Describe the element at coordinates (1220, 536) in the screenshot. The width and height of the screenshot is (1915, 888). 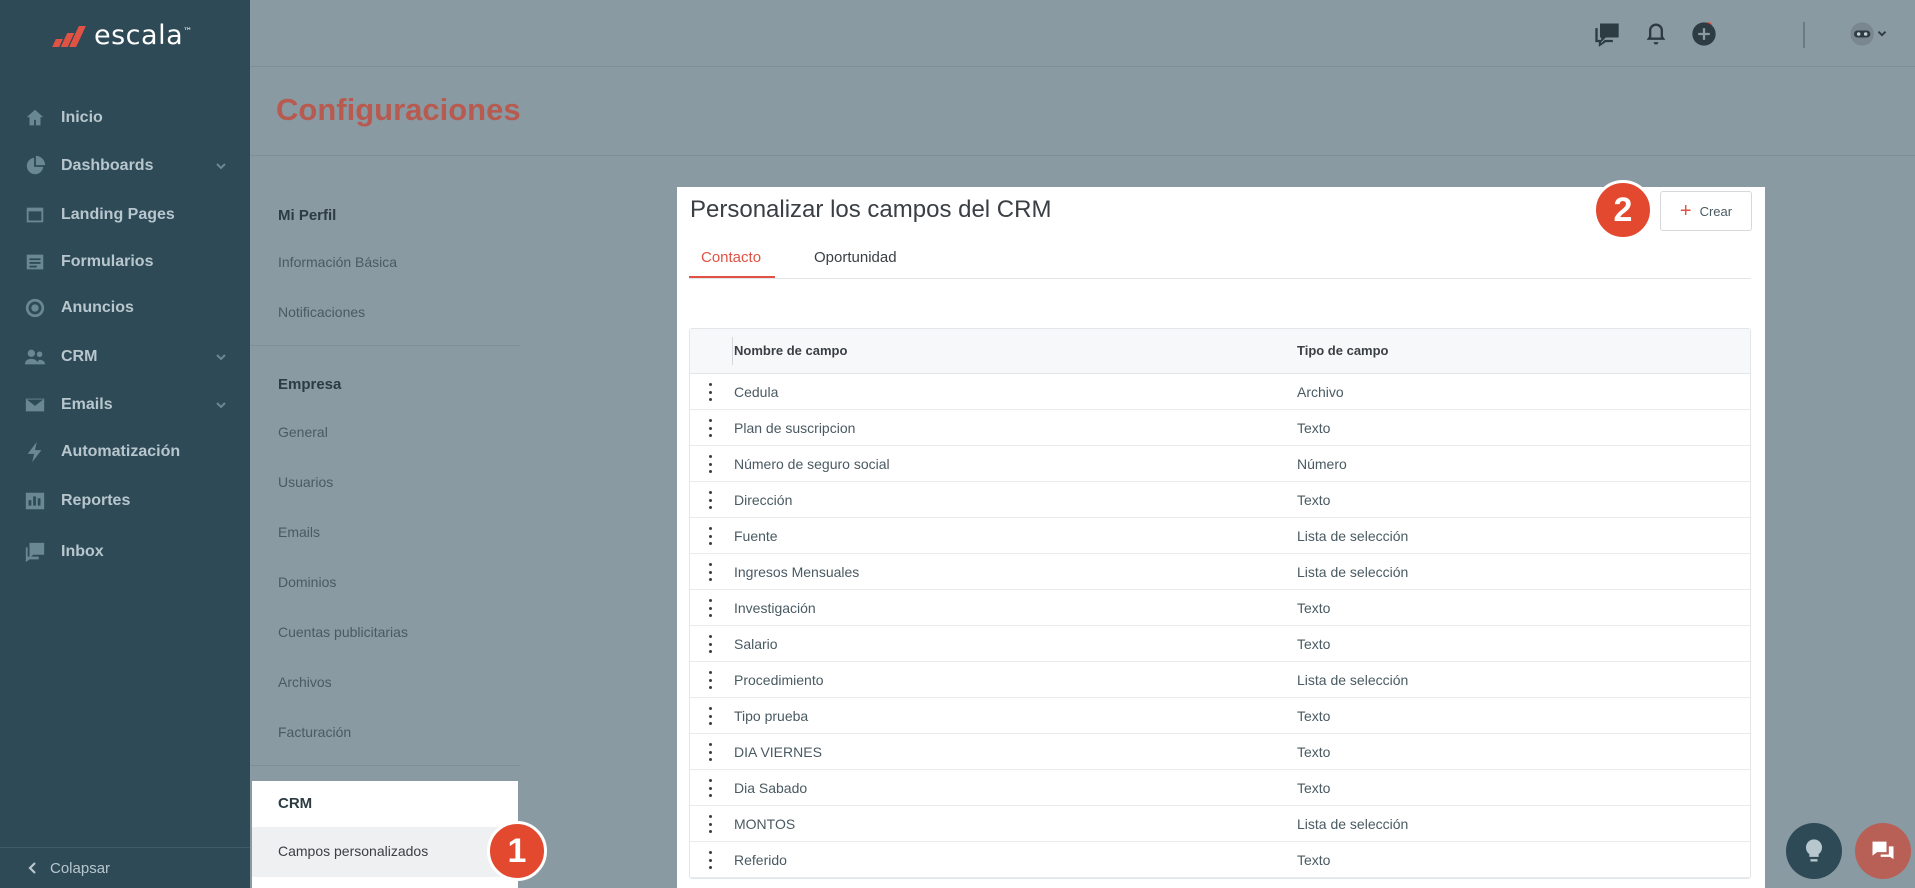
I see `table-row: Fuente Lista de selección` at that location.